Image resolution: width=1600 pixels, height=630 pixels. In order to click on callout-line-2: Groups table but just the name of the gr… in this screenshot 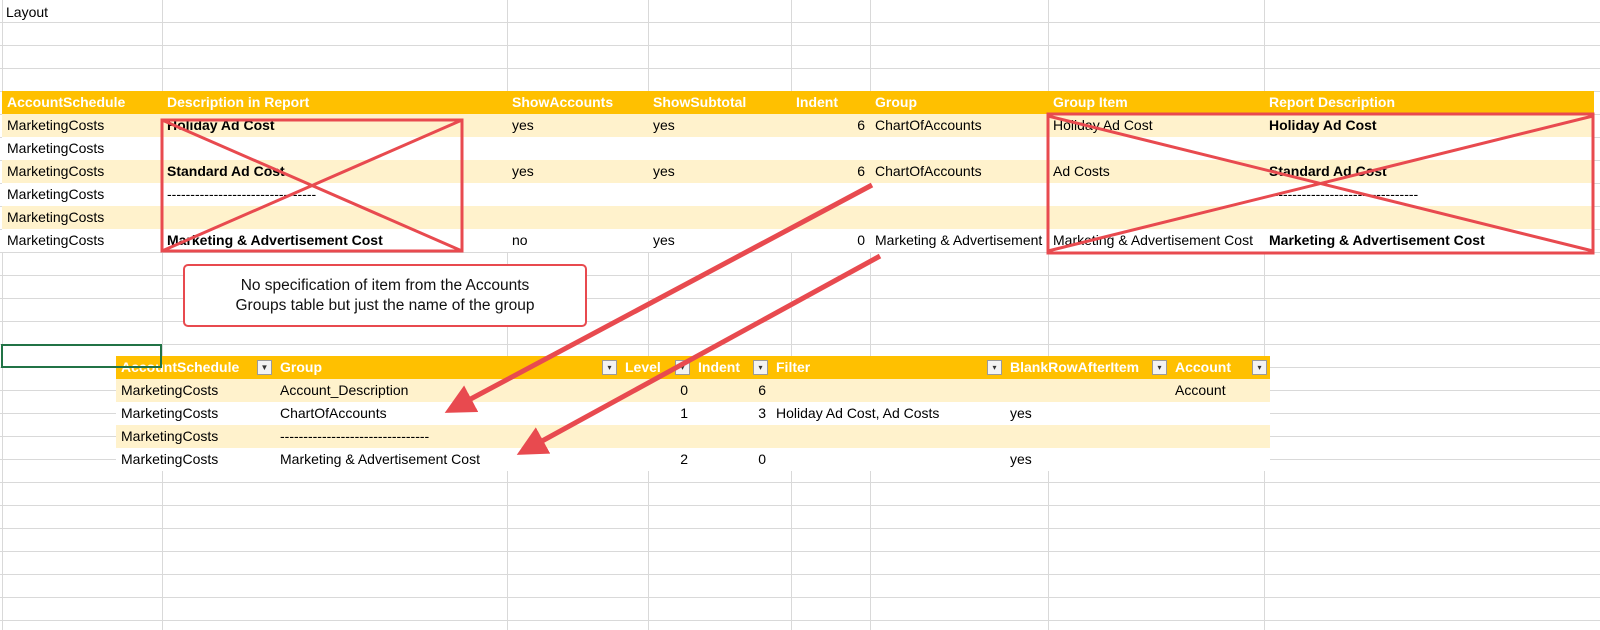, I will do `click(385, 305)`.